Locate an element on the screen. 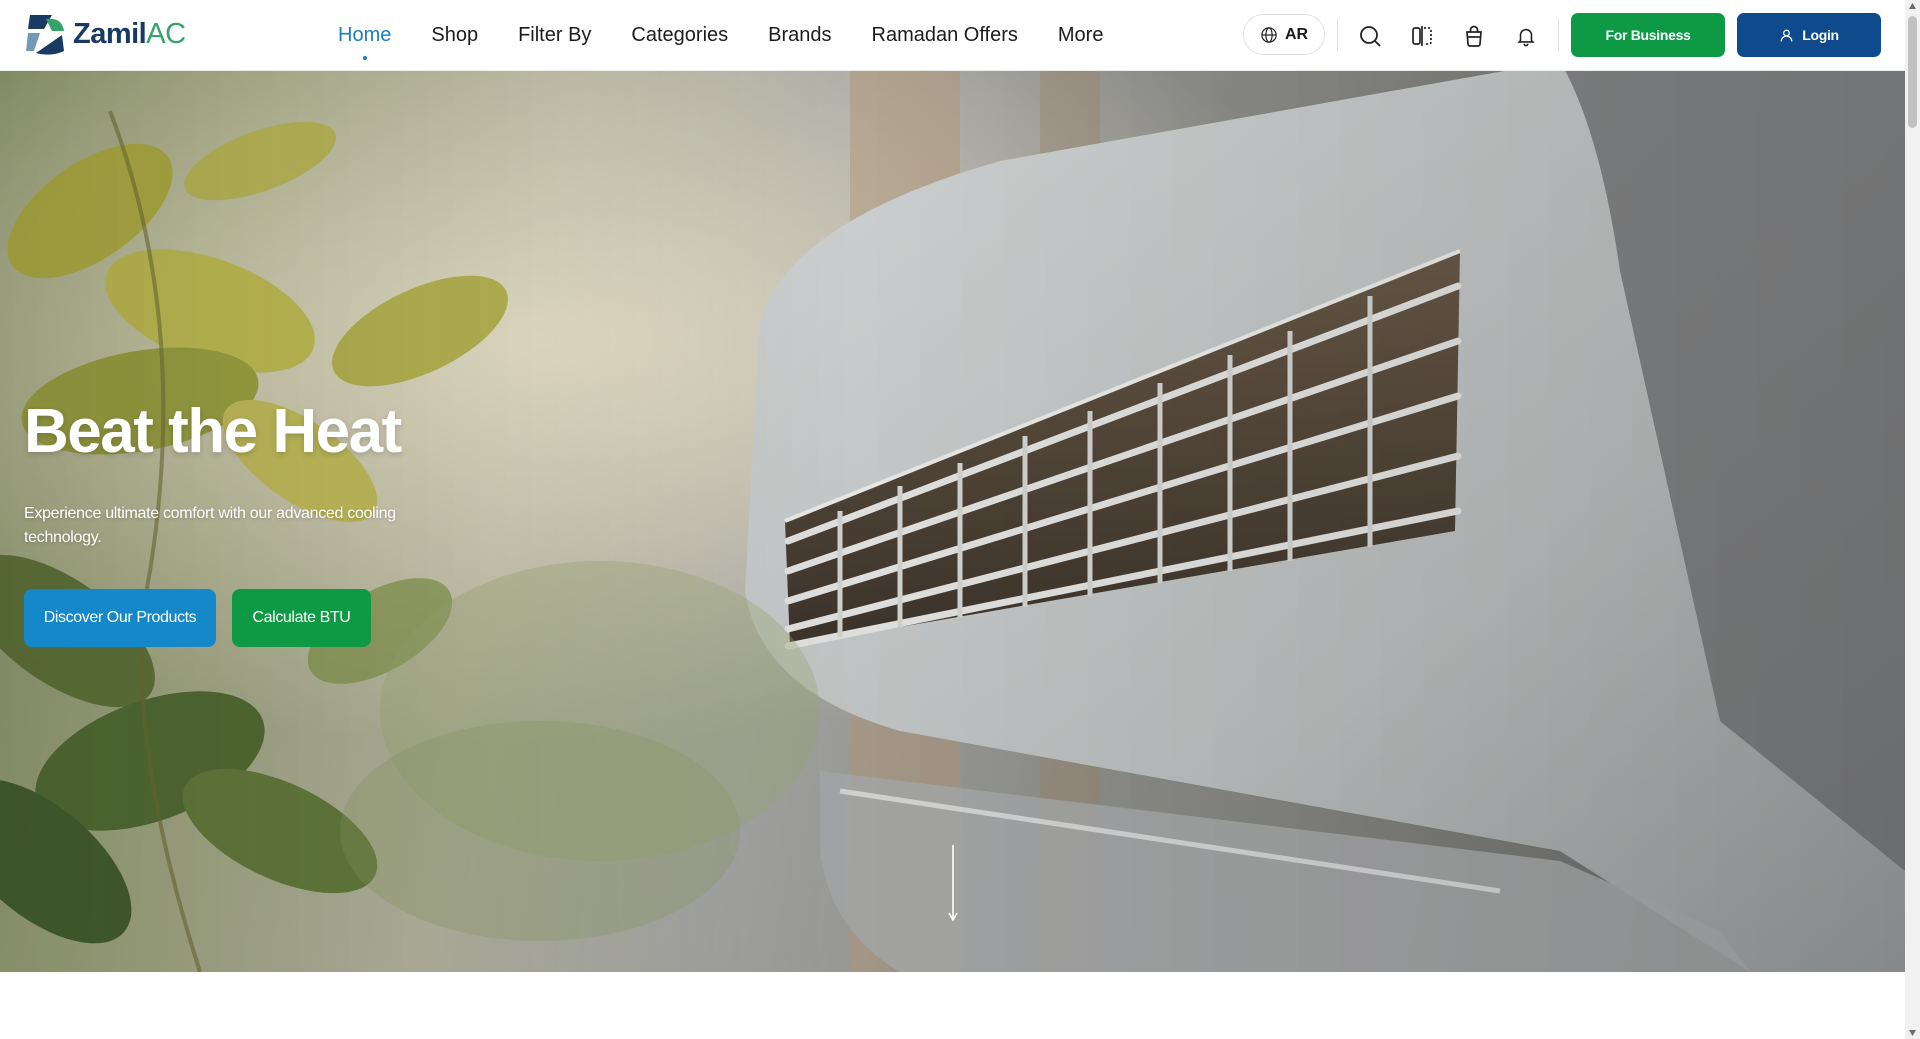 This screenshot has height=1039, width=1920. notifications-button is located at coordinates (1526, 36).